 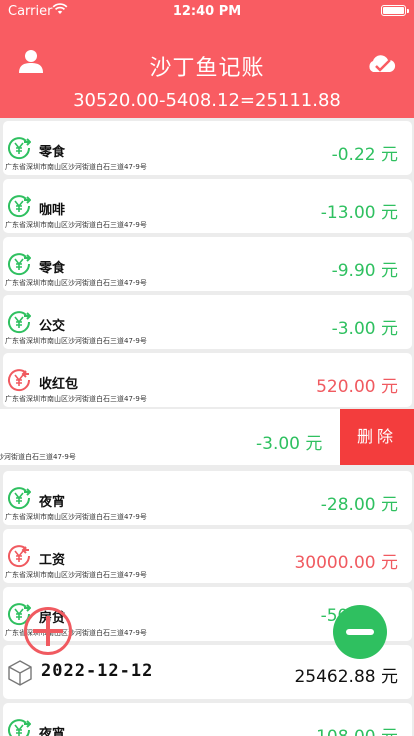 I want to click on balance-summary: 30520.00-5408.12=25111.88, so click(x=207, y=100).